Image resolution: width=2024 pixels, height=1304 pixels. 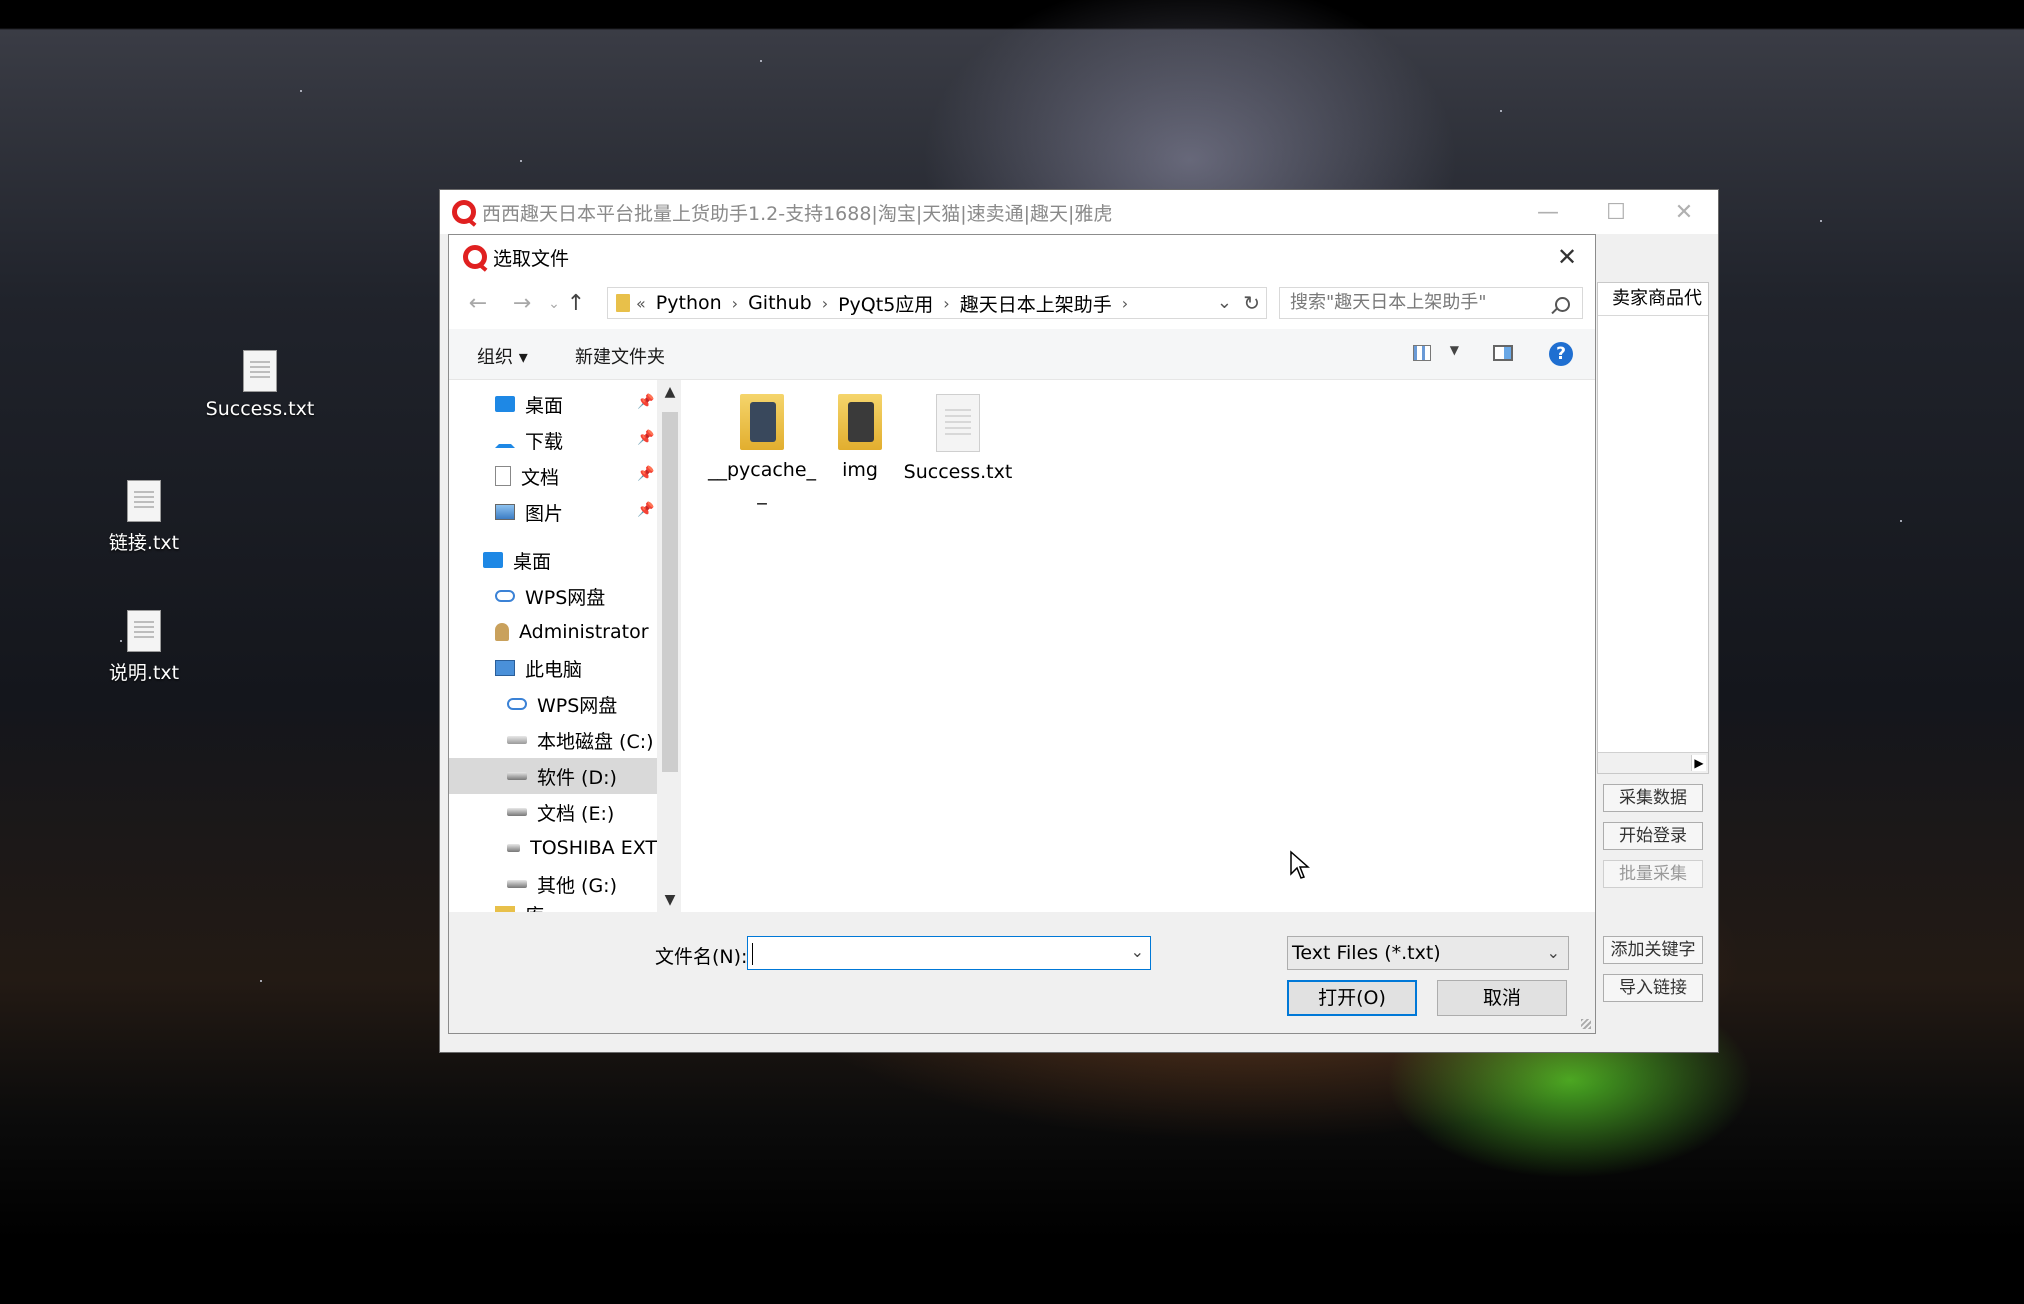 What do you see at coordinates (752, 954) in the screenshot?
I see `text-caret` at bounding box center [752, 954].